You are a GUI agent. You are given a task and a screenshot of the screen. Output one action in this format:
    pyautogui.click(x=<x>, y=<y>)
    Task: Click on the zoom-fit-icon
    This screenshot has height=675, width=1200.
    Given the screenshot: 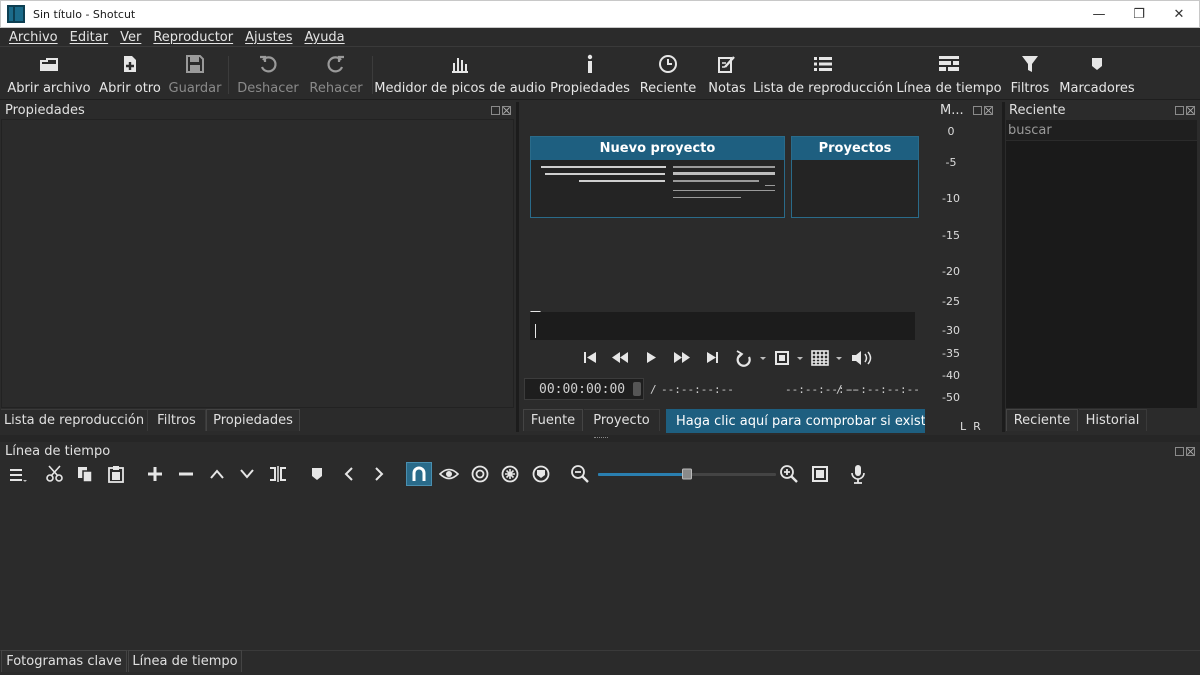 What is the action you would take?
    pyautogui.click(x=820, y=474)
    